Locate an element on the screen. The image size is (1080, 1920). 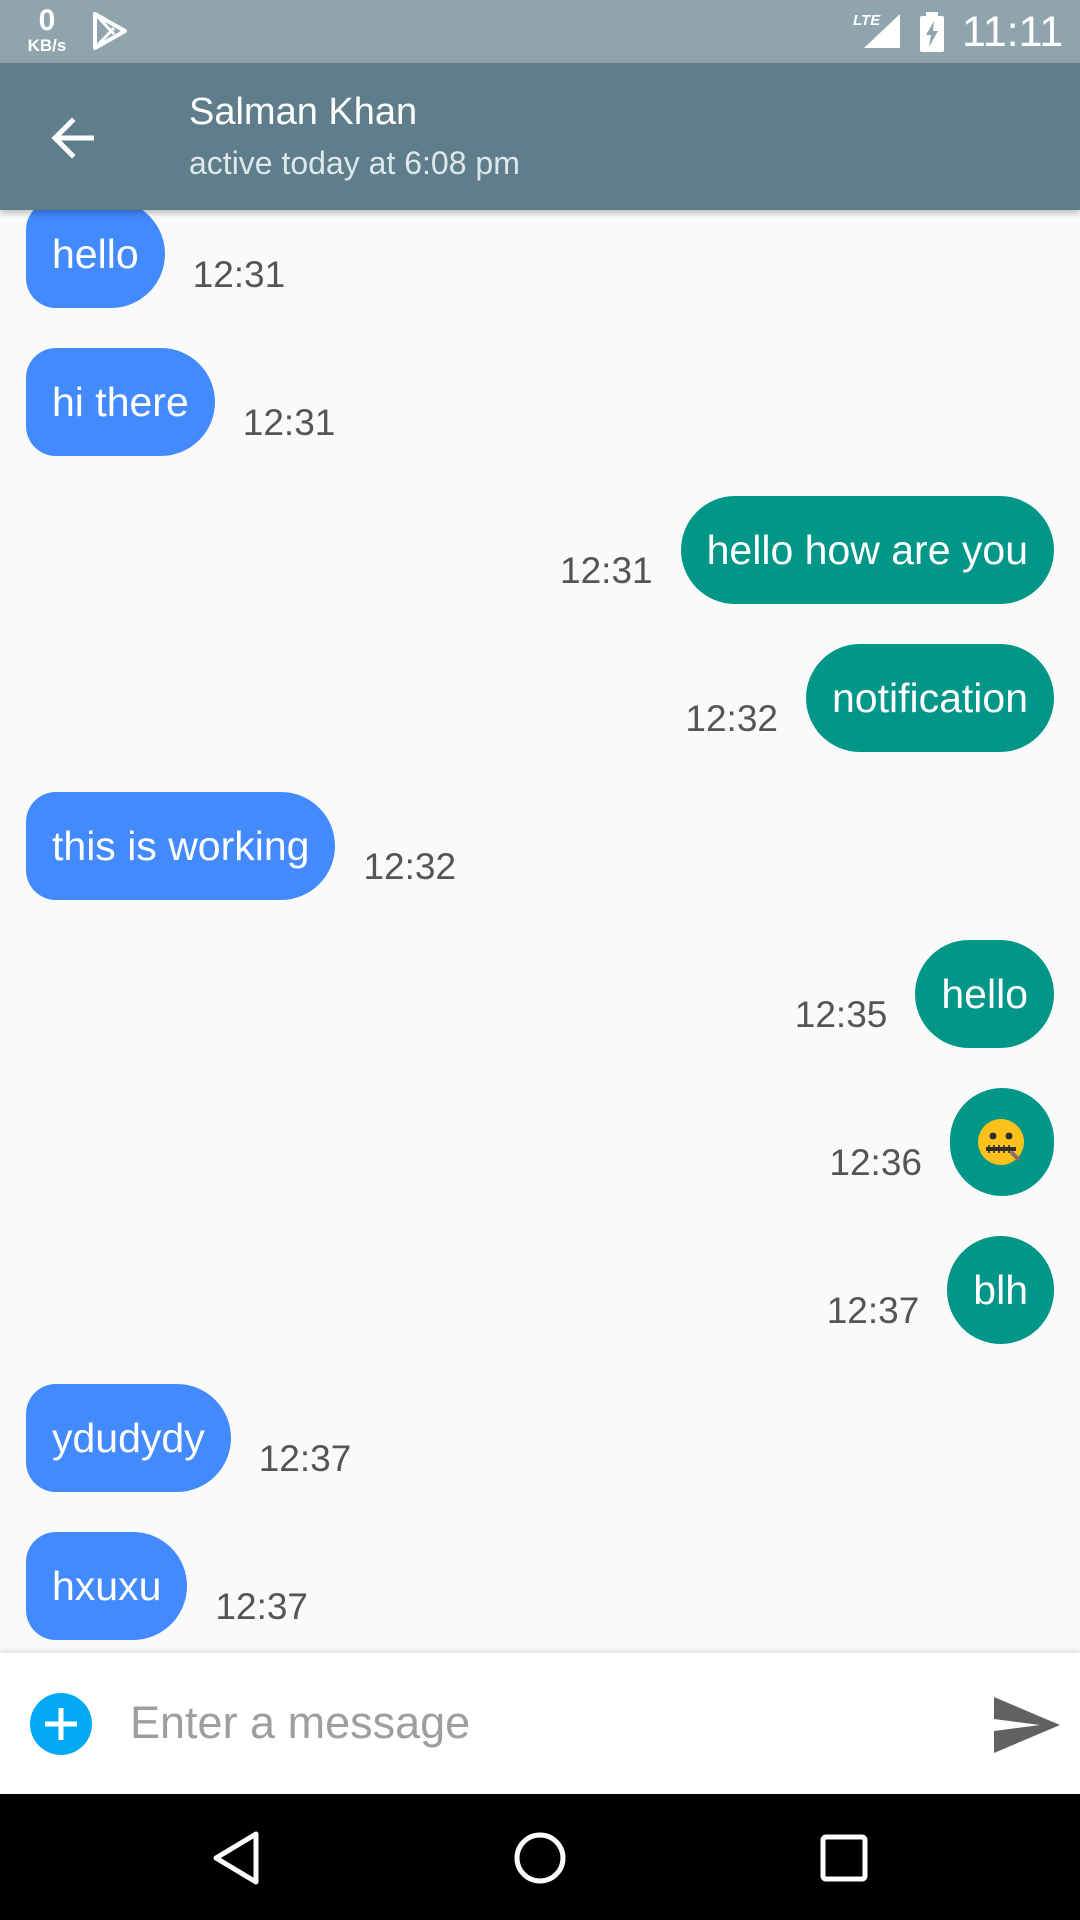
send-icon is located at coordinates (1027, 1725).